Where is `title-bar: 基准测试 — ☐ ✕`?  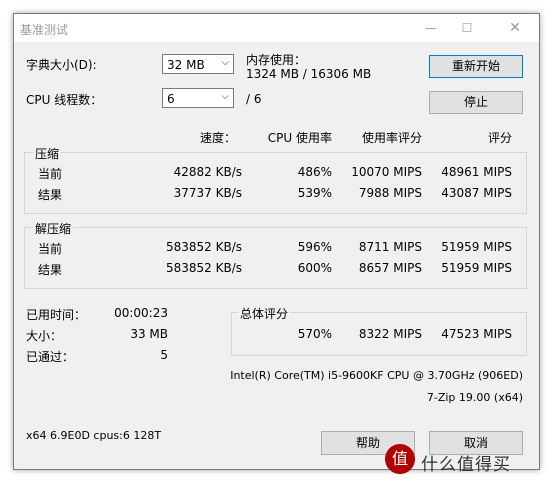 title-bar: 基准测试 — ☐ ✕ is located at coordinates (276, 28).